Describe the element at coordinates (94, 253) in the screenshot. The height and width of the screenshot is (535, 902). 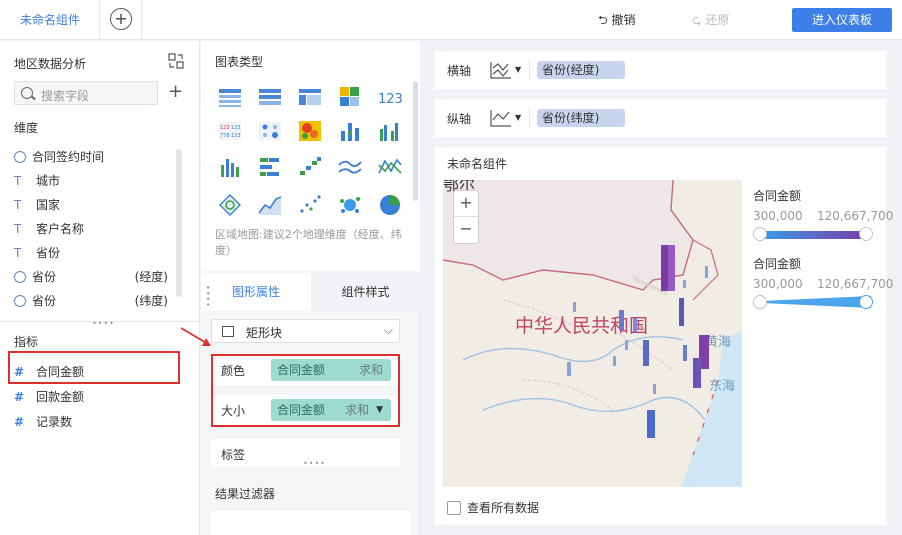
I see `dimension-item: T 省份` at that location.